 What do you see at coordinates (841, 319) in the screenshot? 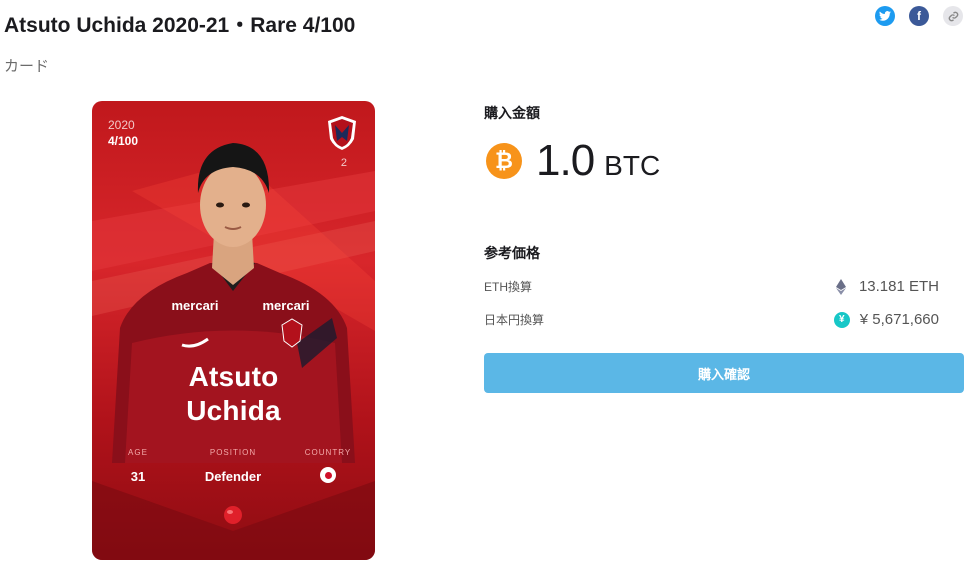
I see `yen-icon: ¥` at bounding box center [841, 319].